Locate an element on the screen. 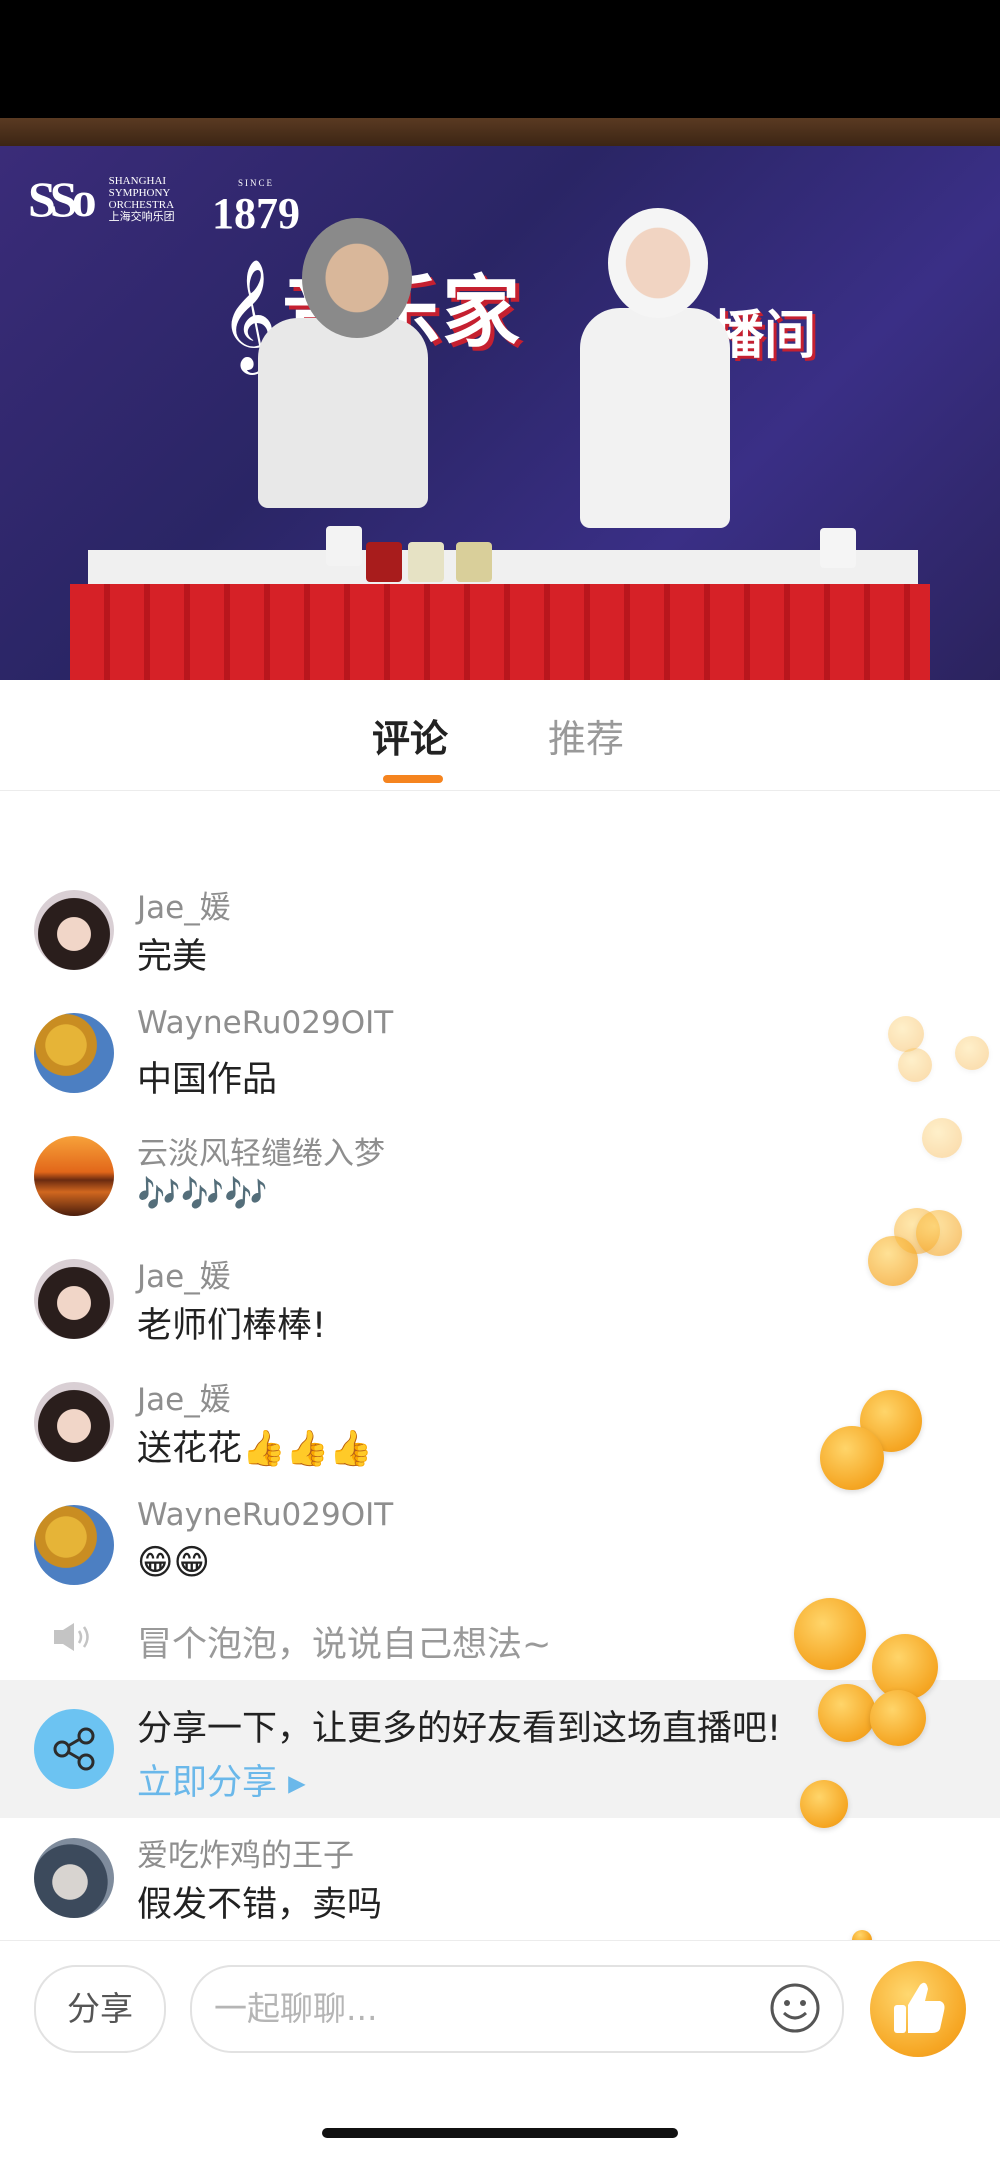  status-bar-area is located at coordinates (500, 59).